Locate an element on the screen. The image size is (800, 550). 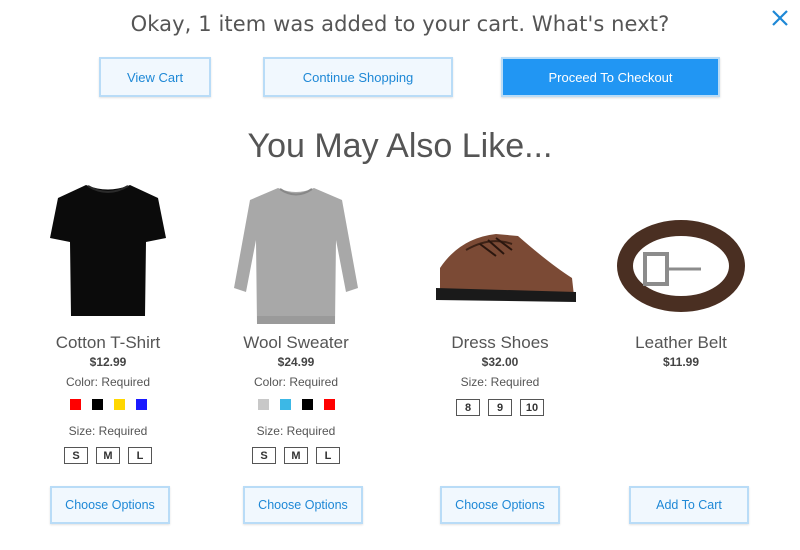
close-icon is located at coordinates (779, 19).